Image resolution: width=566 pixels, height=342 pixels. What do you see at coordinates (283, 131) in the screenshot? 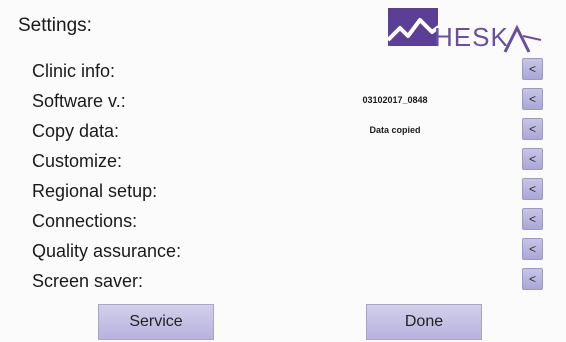
I see `menu-row-copy-data: Copy data: Data copied <` at bounding box center [283, 131].